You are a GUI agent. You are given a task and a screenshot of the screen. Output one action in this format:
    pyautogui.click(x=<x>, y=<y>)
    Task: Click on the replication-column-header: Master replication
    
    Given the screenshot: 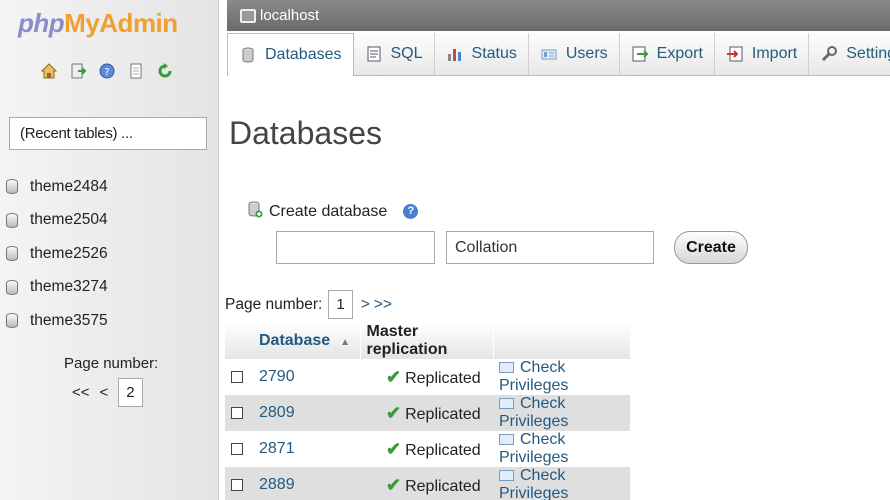 What is the action you would take?
    pyautogui.click(x=427, y=341)
    